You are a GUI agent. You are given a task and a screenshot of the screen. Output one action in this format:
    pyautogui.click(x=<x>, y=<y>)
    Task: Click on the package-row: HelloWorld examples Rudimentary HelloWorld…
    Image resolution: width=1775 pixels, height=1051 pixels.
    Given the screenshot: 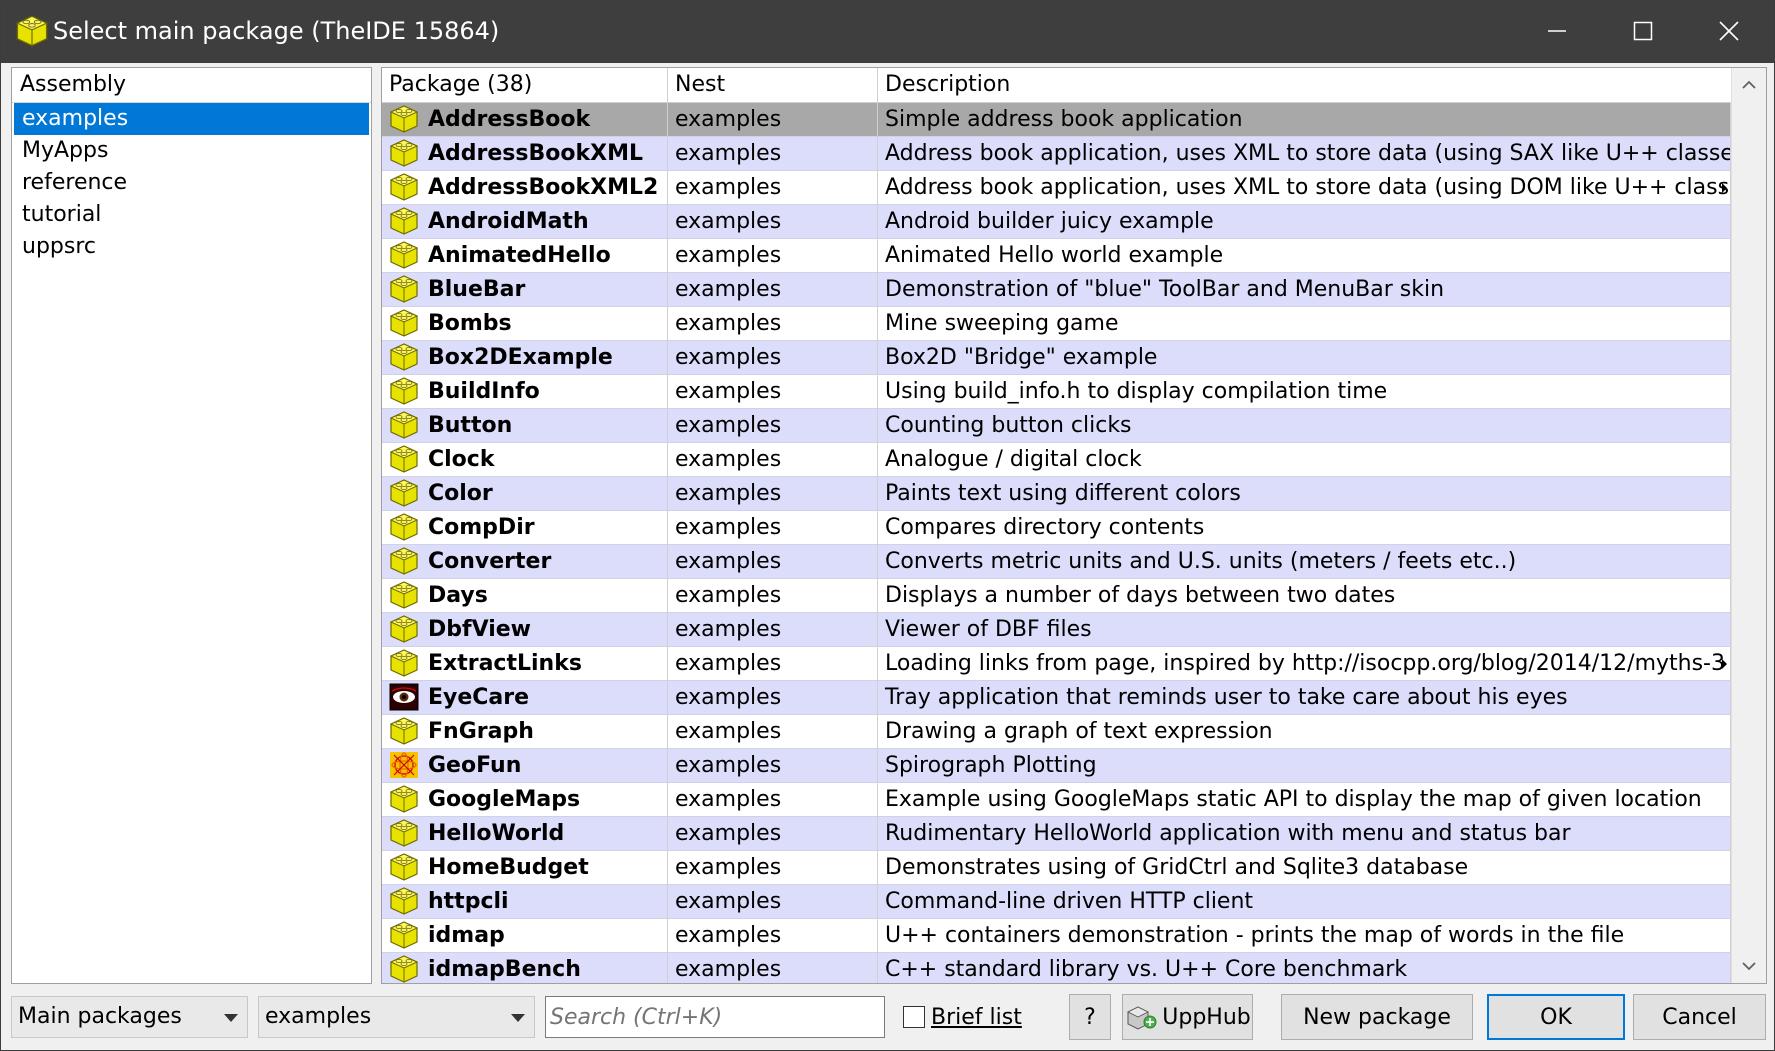 What is the action you would take?
    pyautogui.click(x=1056, y=834)
    